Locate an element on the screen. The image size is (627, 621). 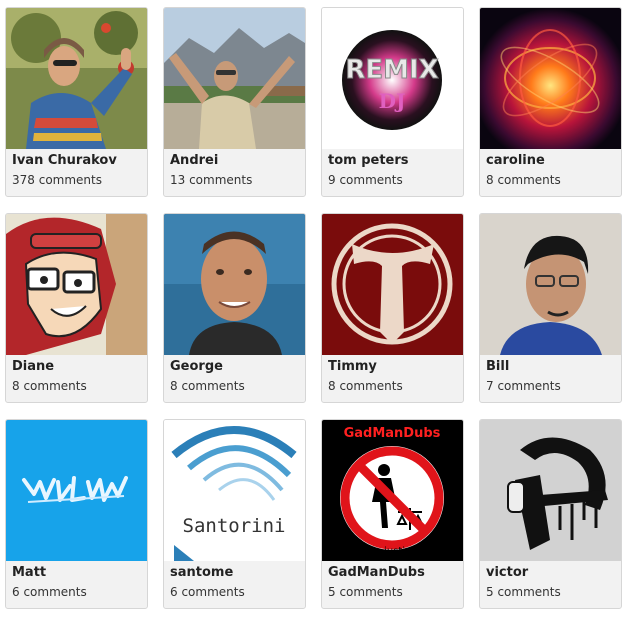
user-name: caroline is located at coordinates (515, 160).